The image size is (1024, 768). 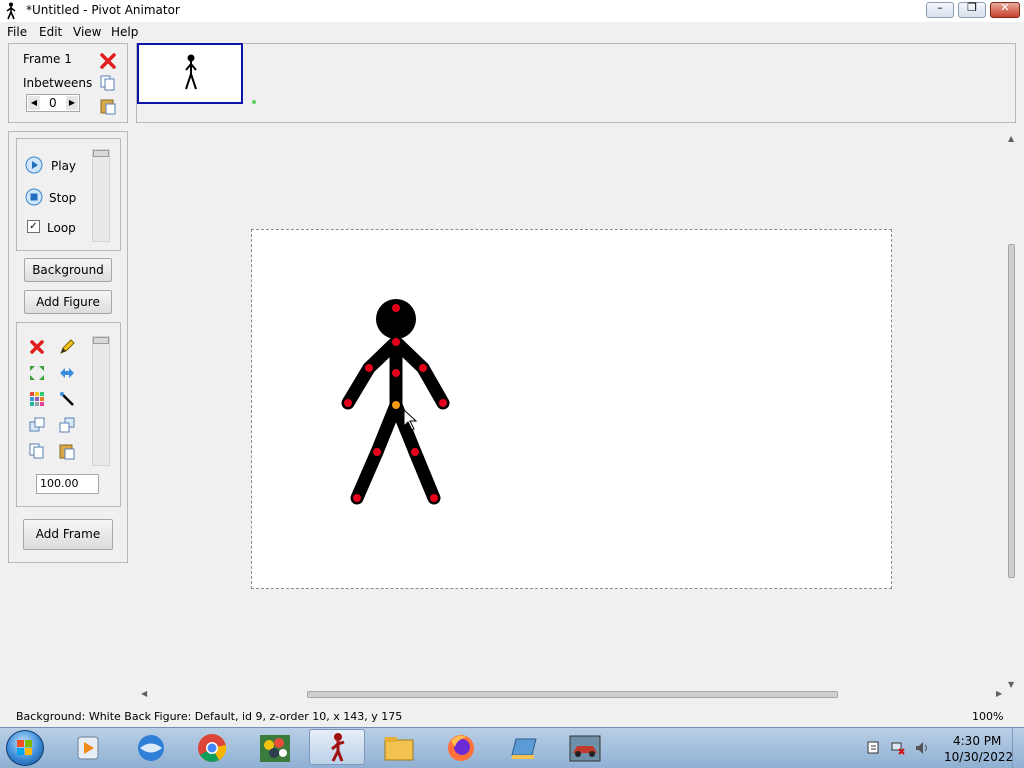 I want to click on paste-figure-icon, so click(x=67, y=451).